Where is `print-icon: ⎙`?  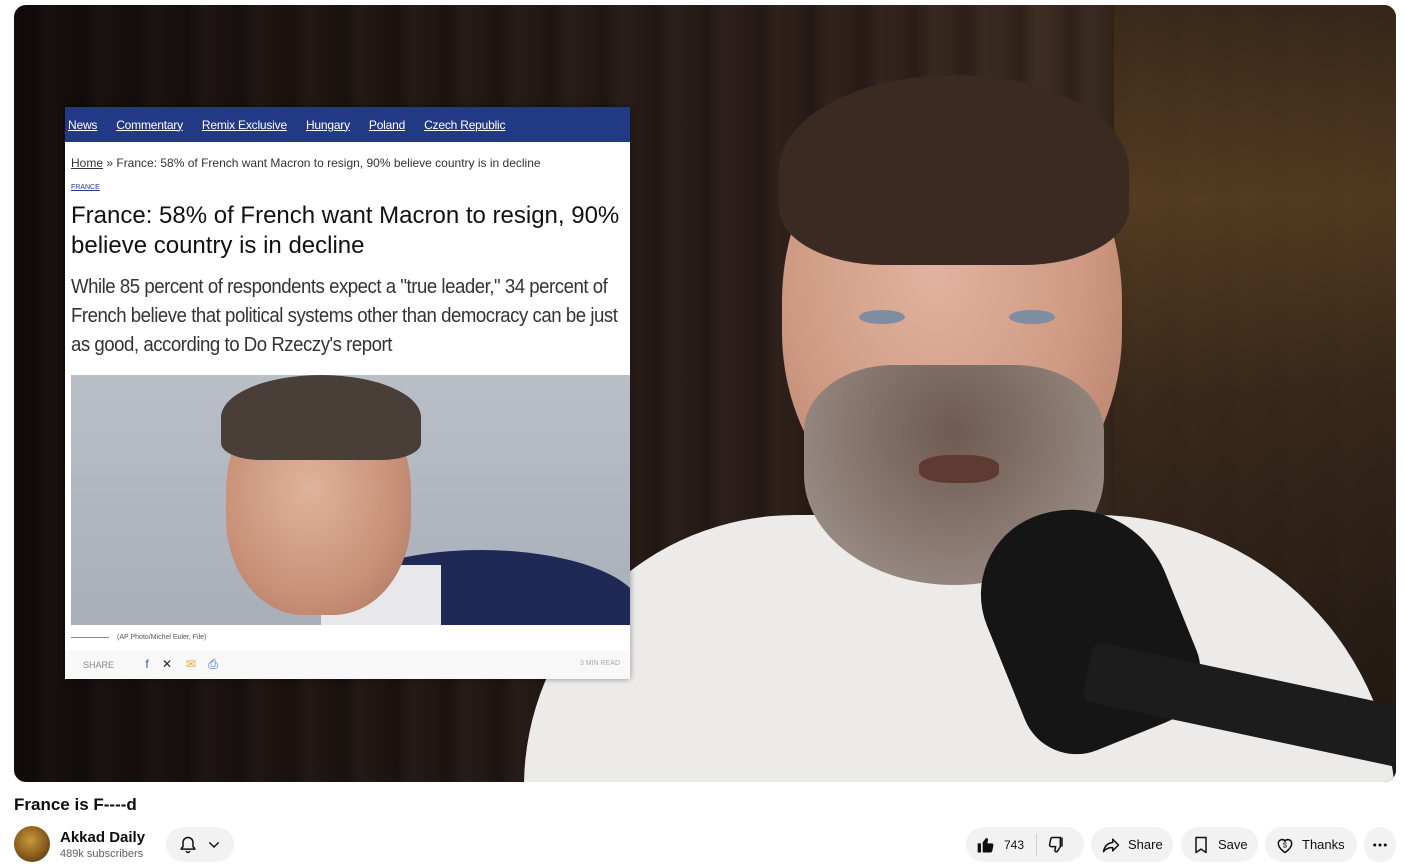
print-icon: ⎙ is located at coordinates (213, 664).